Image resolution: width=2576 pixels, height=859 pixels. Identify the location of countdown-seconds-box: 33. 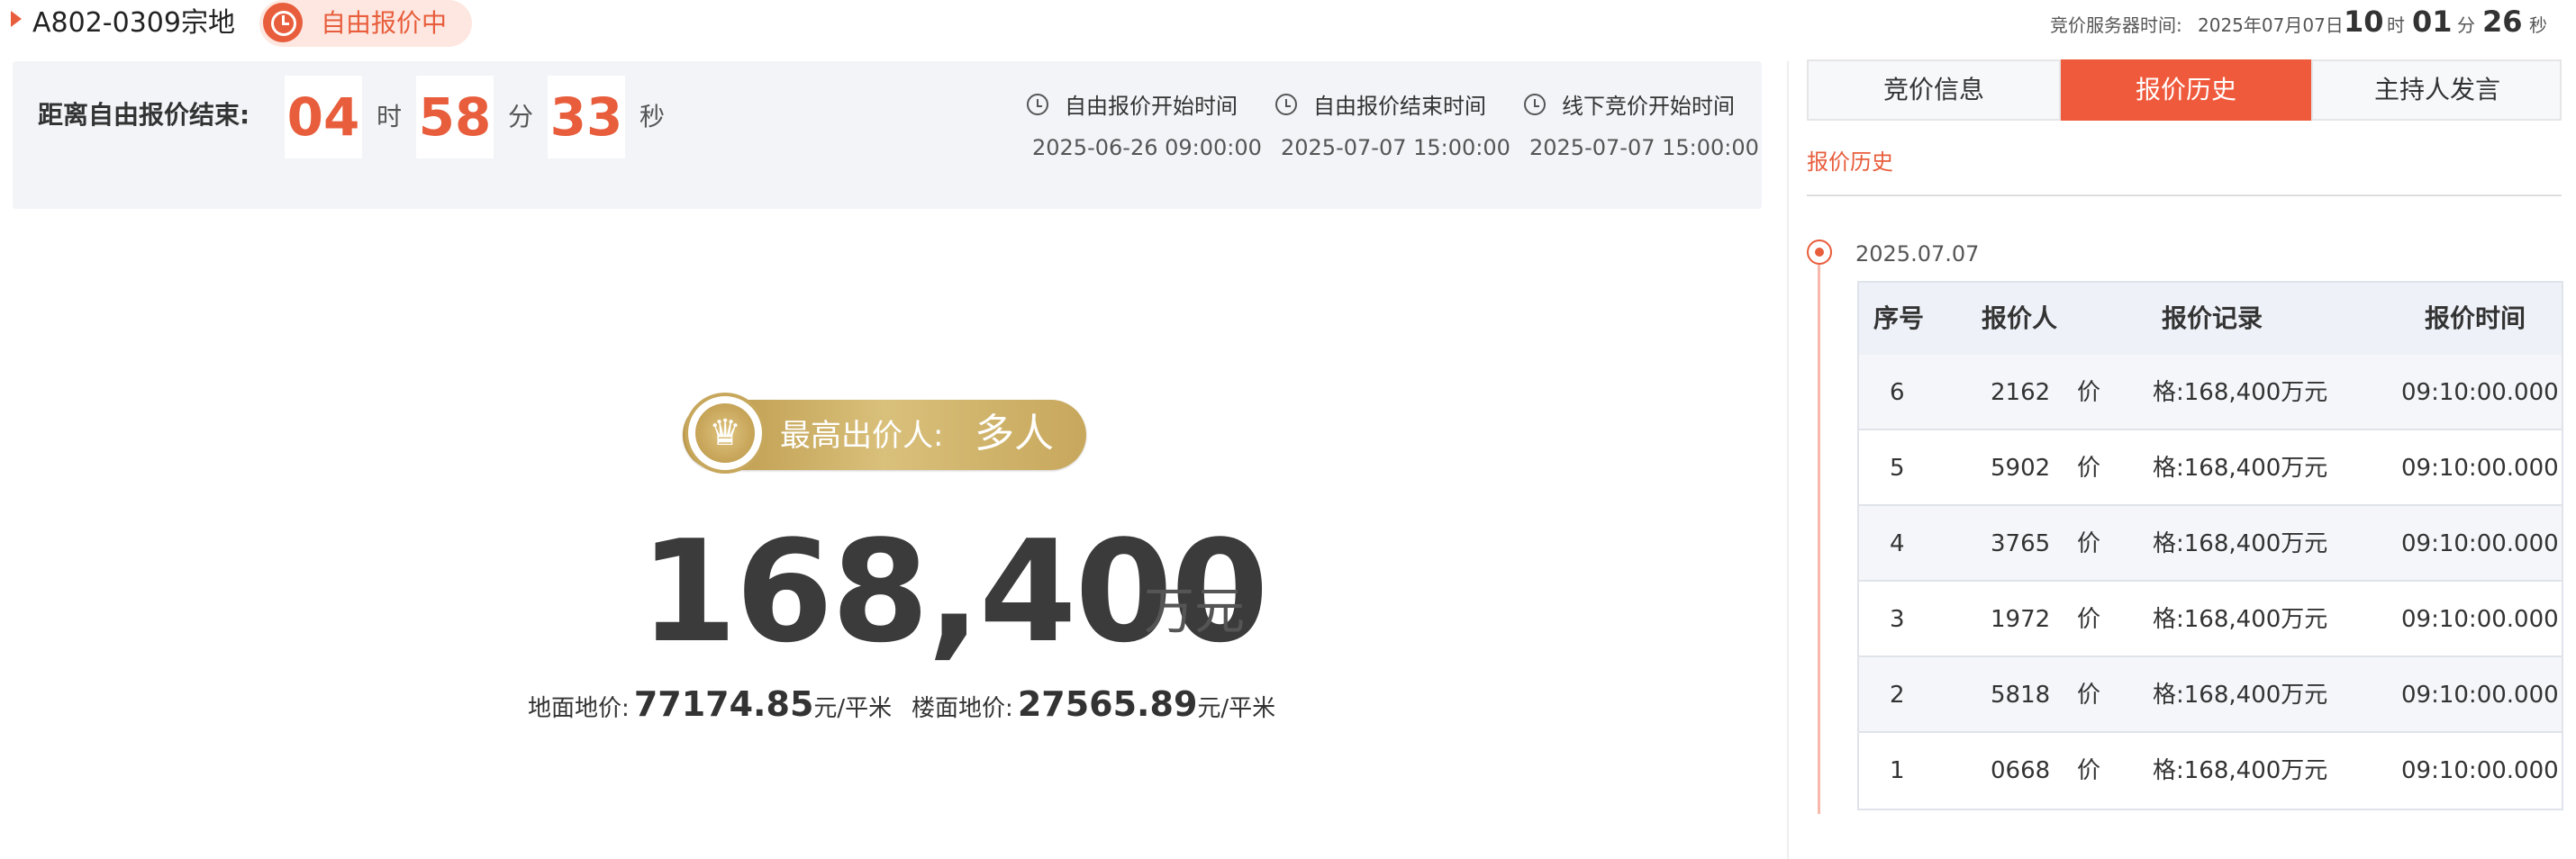
(586, 117).